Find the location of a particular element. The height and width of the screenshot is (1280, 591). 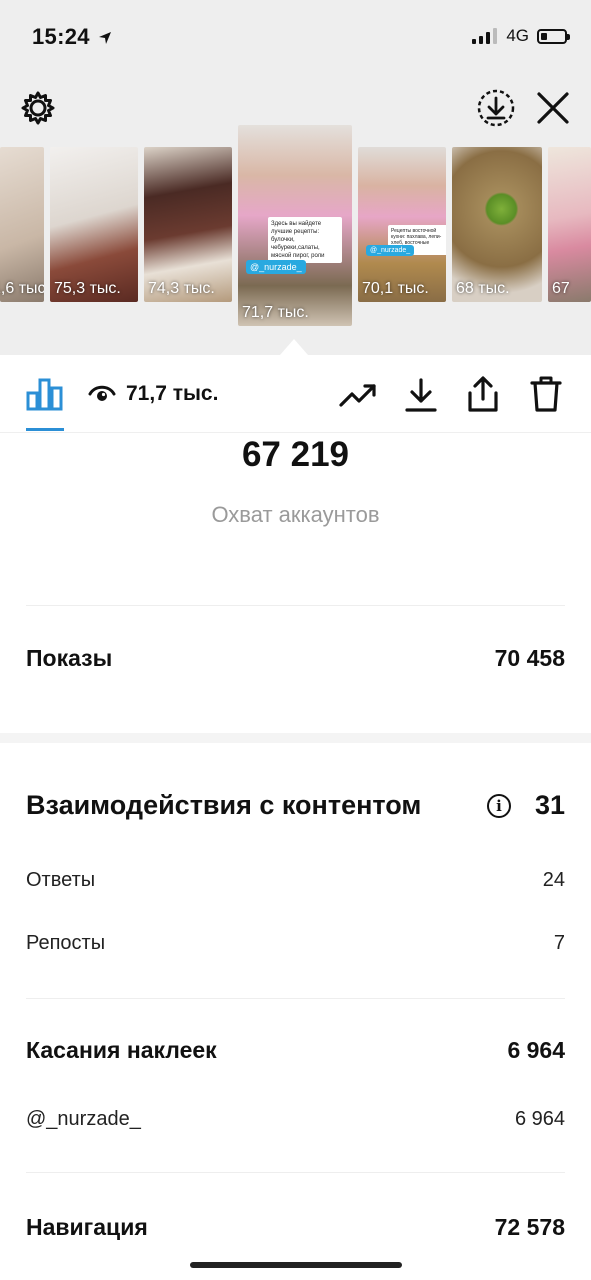

gear-icon is located at coordinates (38, 108).